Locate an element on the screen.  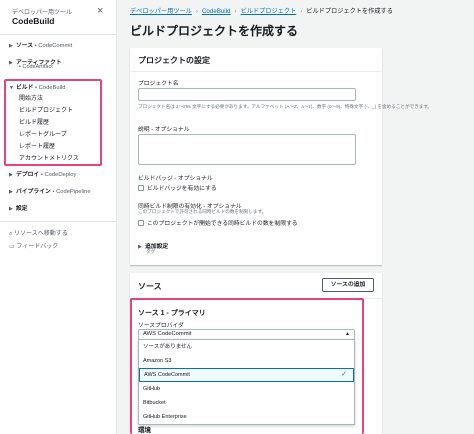
option-aws-codecommit-label: AWS CodeCommit is located at coordinates (167, 375).